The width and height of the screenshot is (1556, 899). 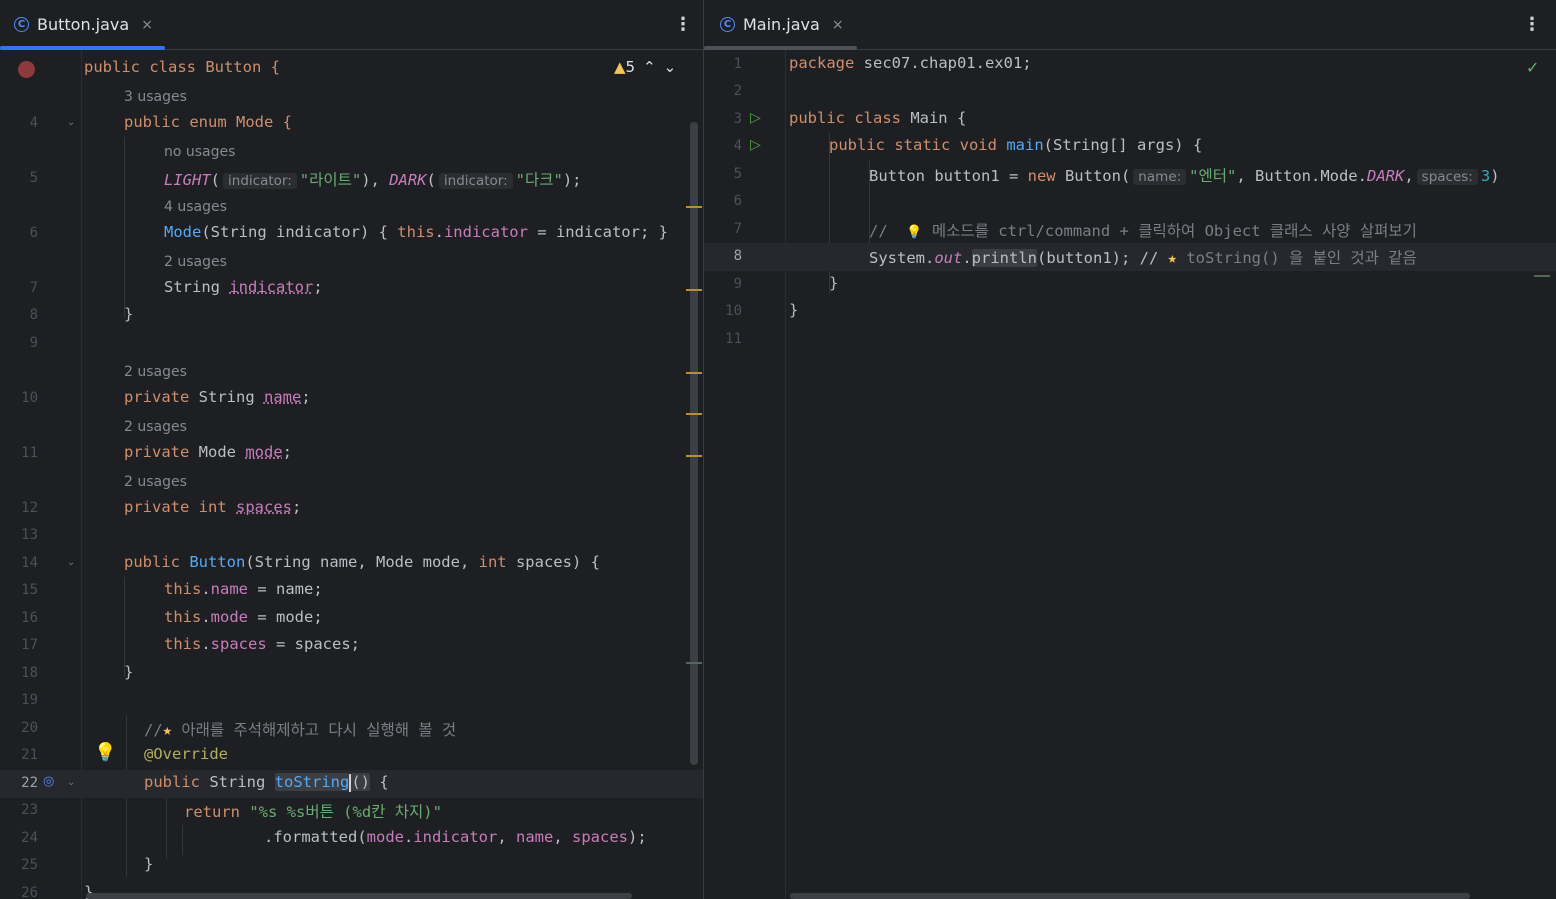 What do you see at coordinates (351, 536) in the screenshot?
I see `code-line: 13` at bounding box center [351, 536].